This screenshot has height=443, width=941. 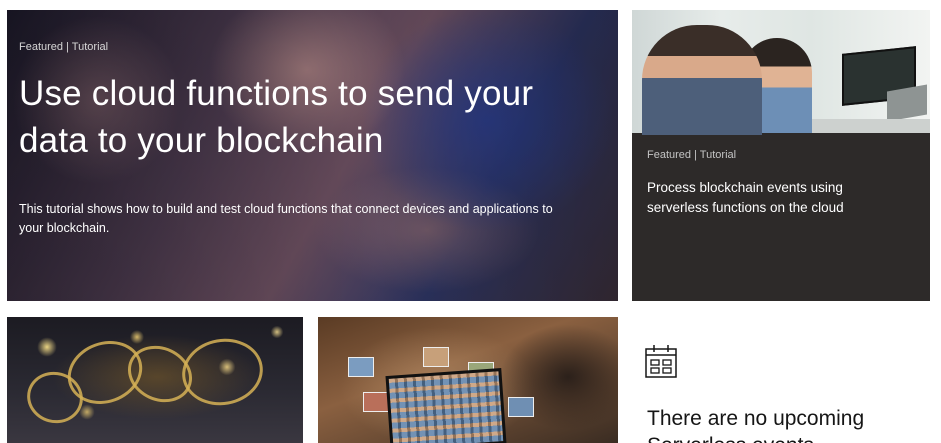 What do you see at coordinates (781, 380) in the screenshot?
I see `upcoming-events-card: There are no upcoming Serverless events` at bounding box center [781, 380].